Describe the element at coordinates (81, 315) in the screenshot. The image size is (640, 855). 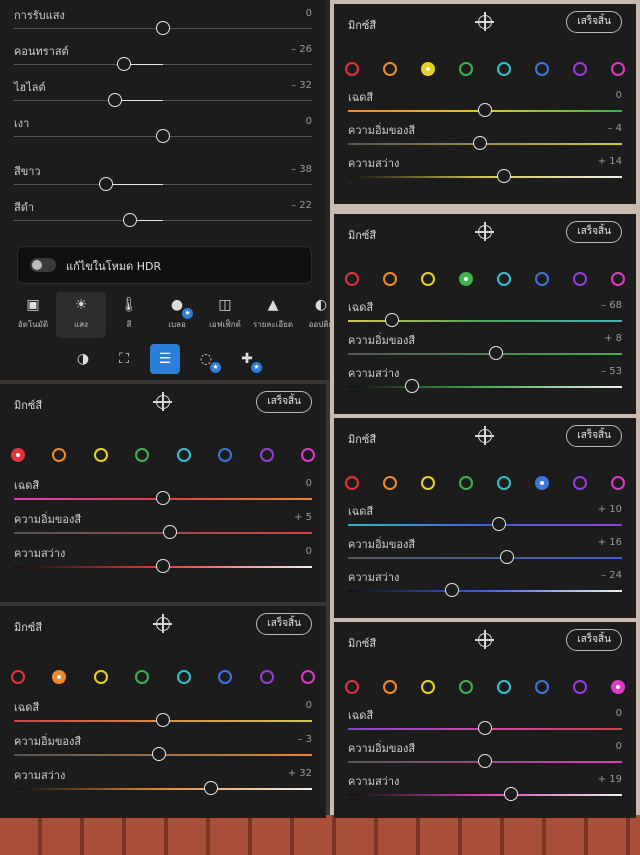
I see `tool-sun: ☀ แสง` at that location.